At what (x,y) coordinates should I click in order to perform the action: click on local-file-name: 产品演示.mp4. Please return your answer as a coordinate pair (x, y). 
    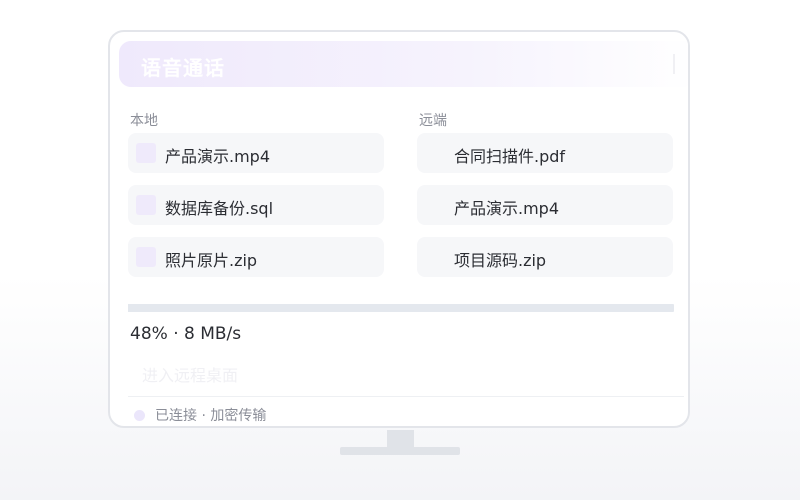
    Looking at the image, I should click on (218, 156).